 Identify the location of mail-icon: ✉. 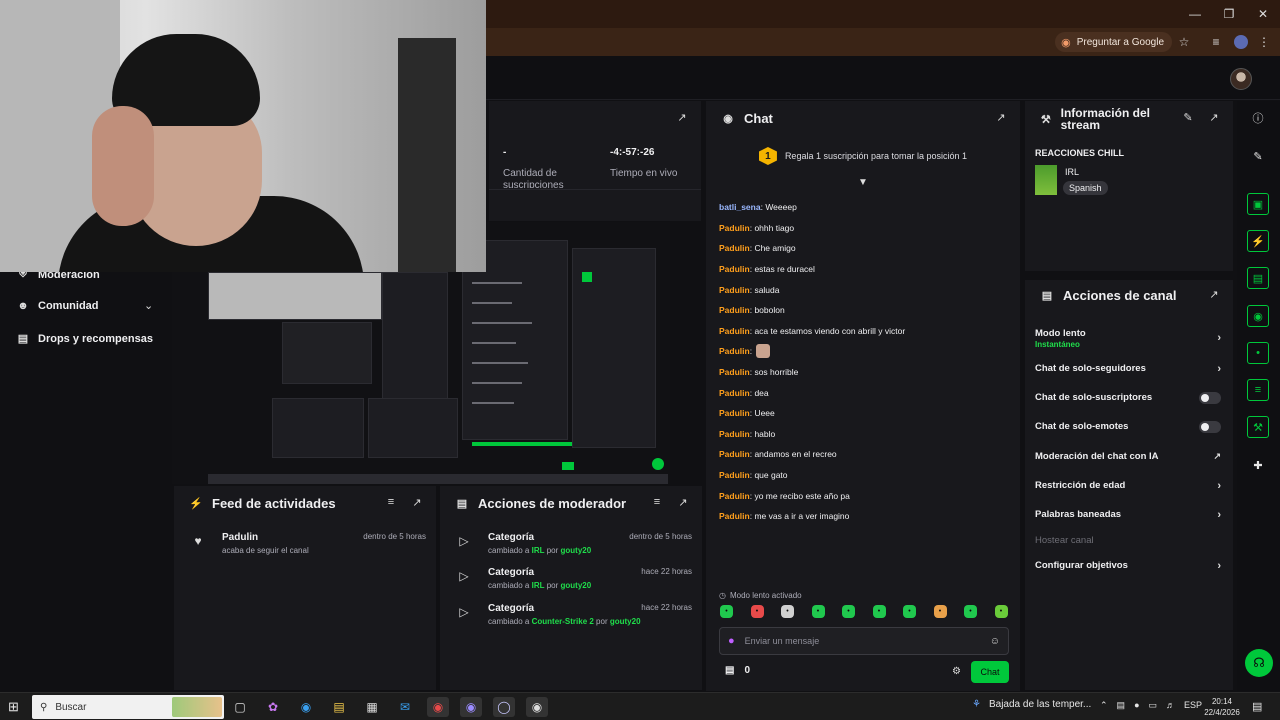
(405, 707).